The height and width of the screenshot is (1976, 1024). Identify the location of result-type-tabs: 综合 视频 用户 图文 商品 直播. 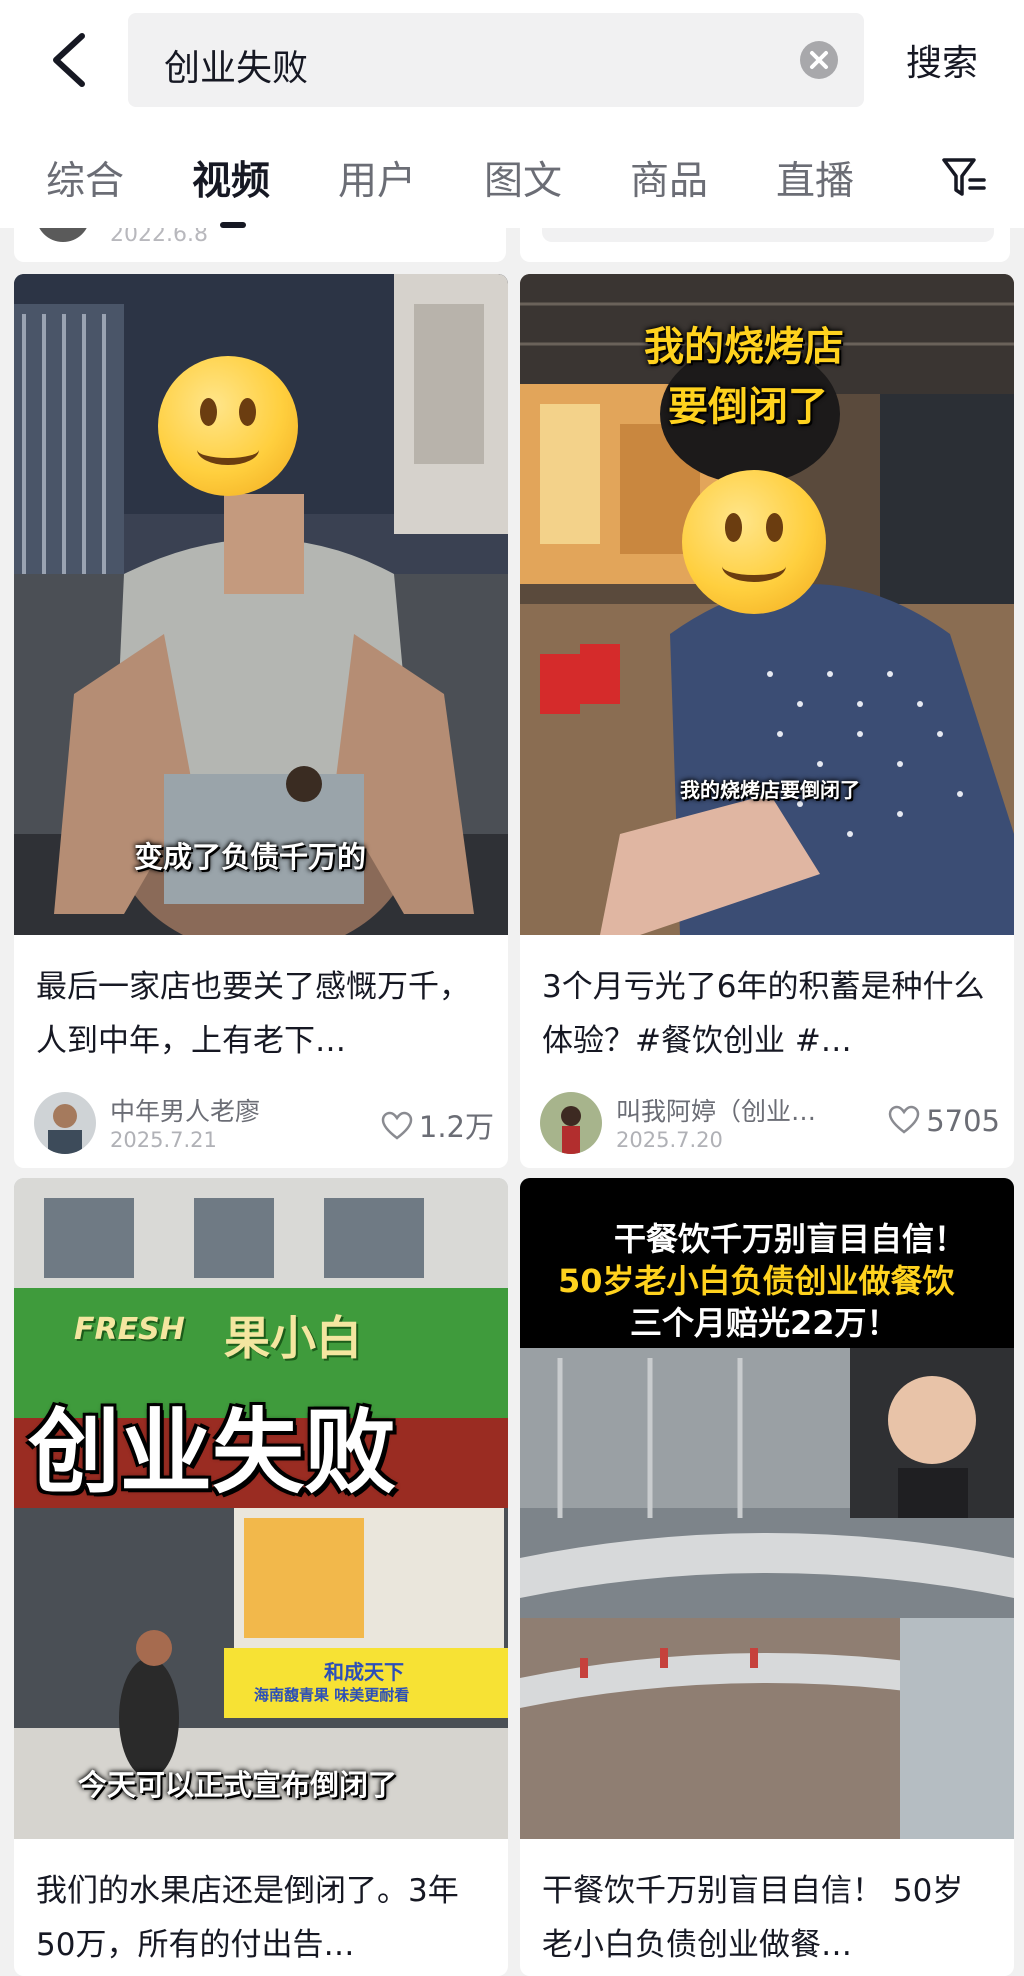
(512, 184).